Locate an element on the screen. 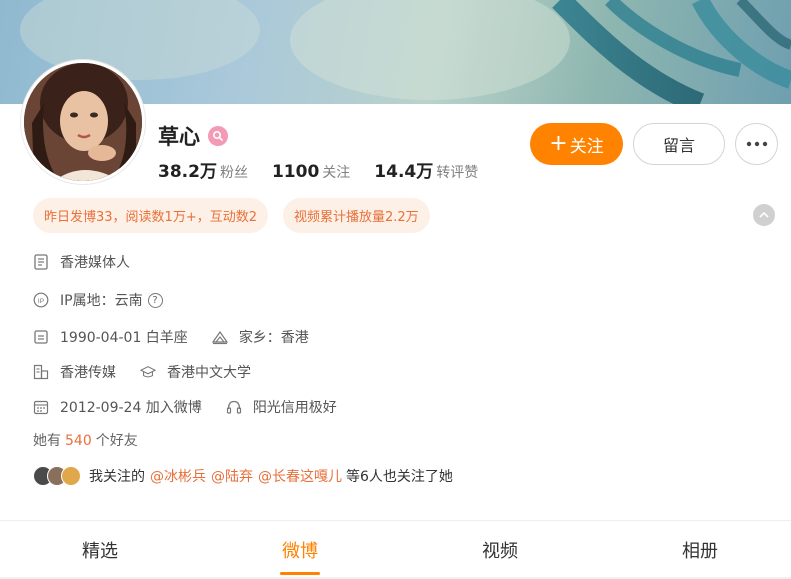 This screenshot has width=791, height=579. info-company-school: 香港传媒 香港中文大学 is located at coordinates (142, 372).